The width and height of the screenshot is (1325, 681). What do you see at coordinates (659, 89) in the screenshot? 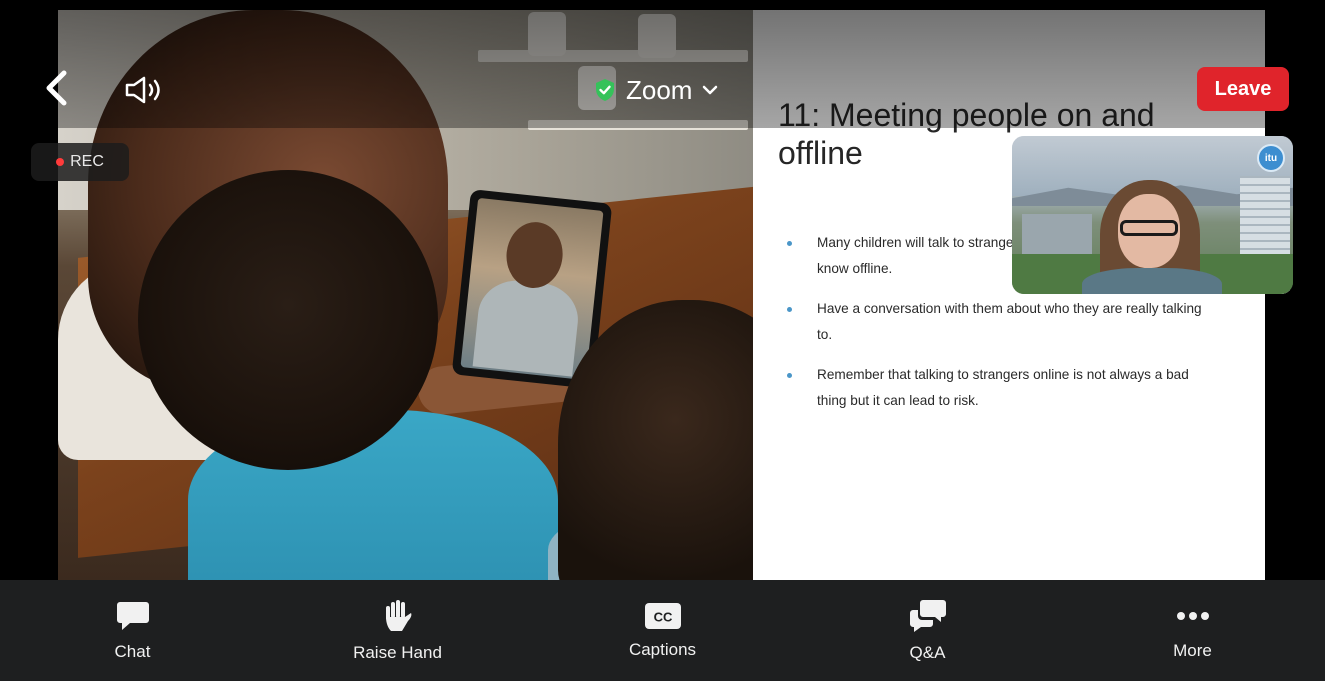
I see `meeting-name: Zoom` at bounding box center [659, 89].